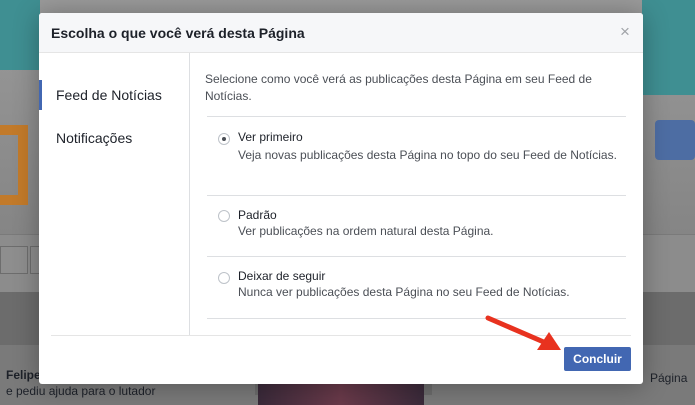 This screenshot has height=405, width=695. I want to click on divider, so click(416, 318).